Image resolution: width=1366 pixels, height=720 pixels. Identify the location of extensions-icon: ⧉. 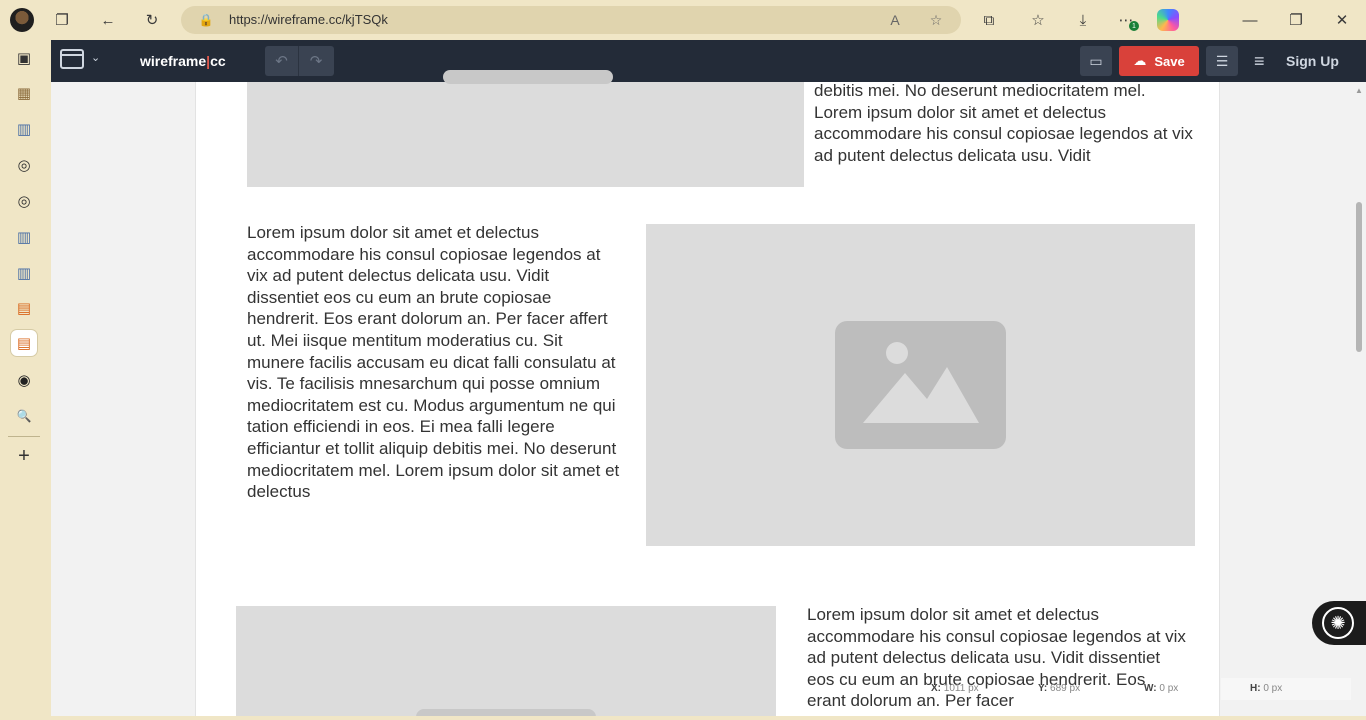
(989, 20).